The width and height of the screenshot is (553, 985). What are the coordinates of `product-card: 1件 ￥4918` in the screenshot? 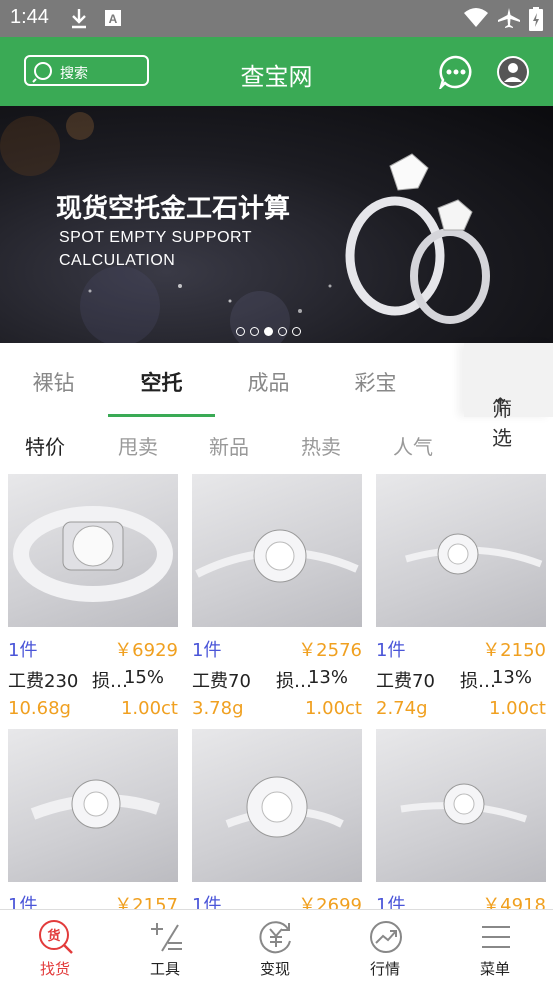 It's located at (461, 816).